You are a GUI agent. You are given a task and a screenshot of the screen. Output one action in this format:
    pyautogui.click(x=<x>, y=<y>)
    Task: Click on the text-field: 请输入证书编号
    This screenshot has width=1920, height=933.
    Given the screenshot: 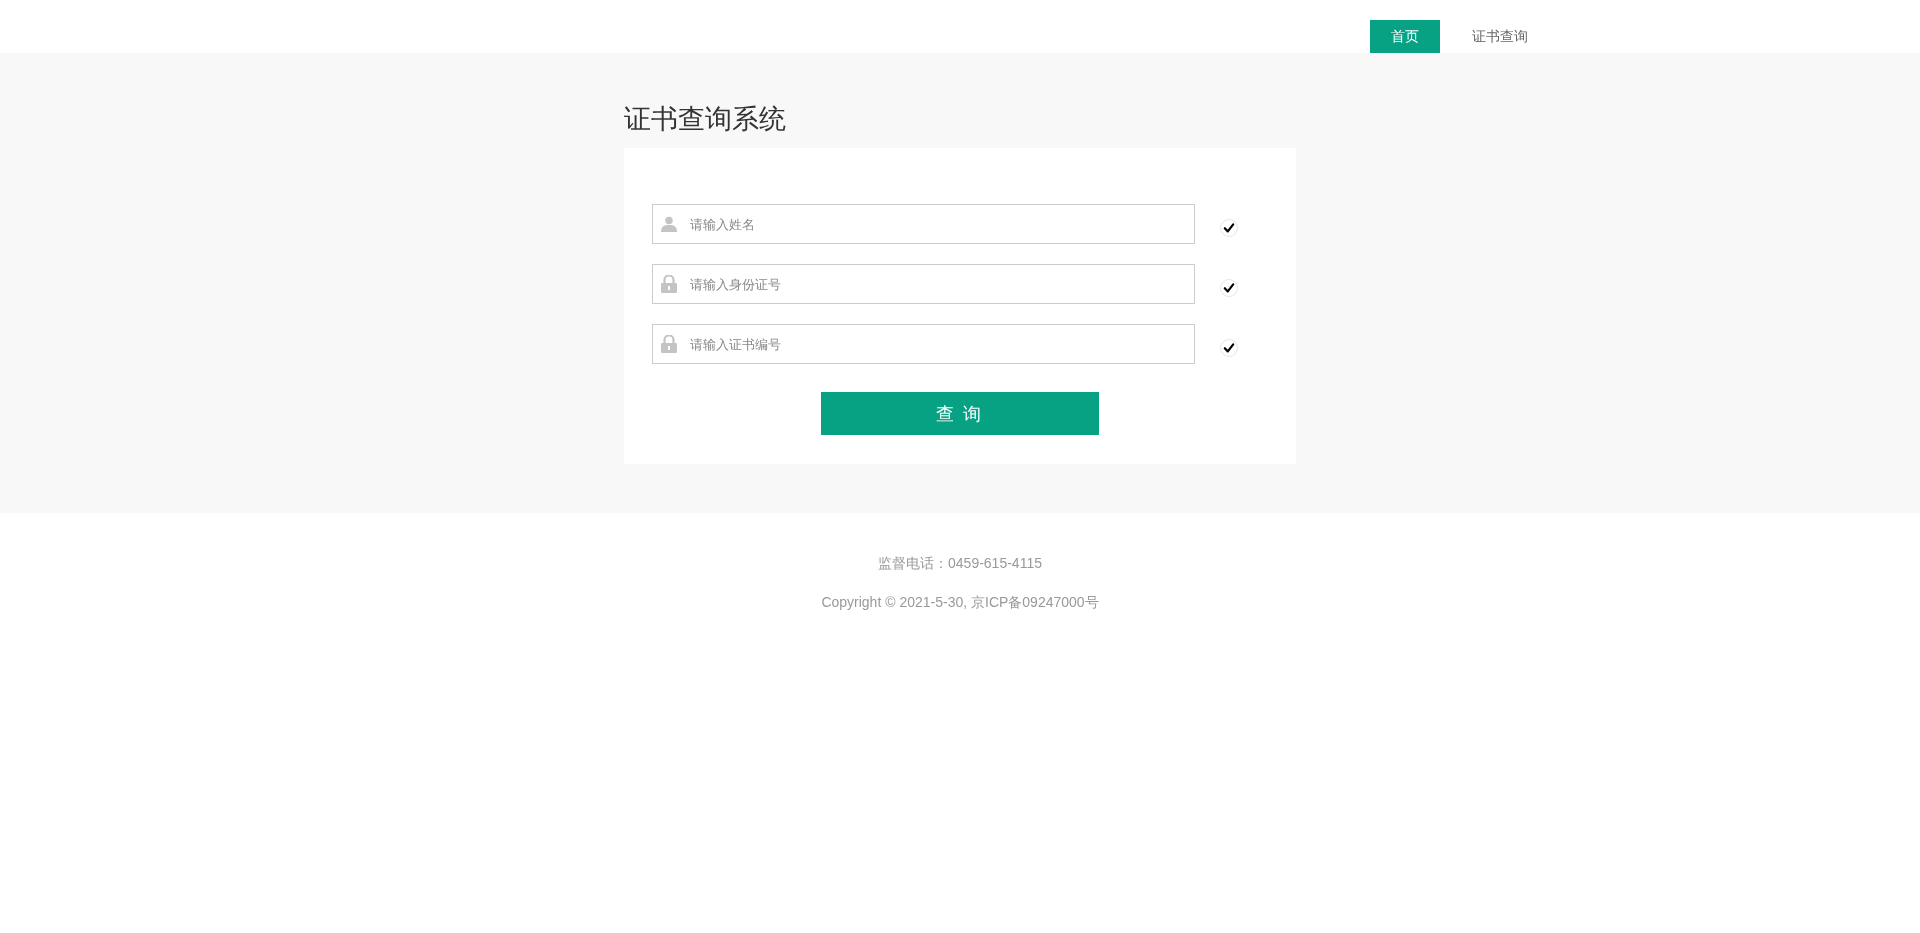 What is the action you would take?
    pyautogui.click(x=923, y=344)
    